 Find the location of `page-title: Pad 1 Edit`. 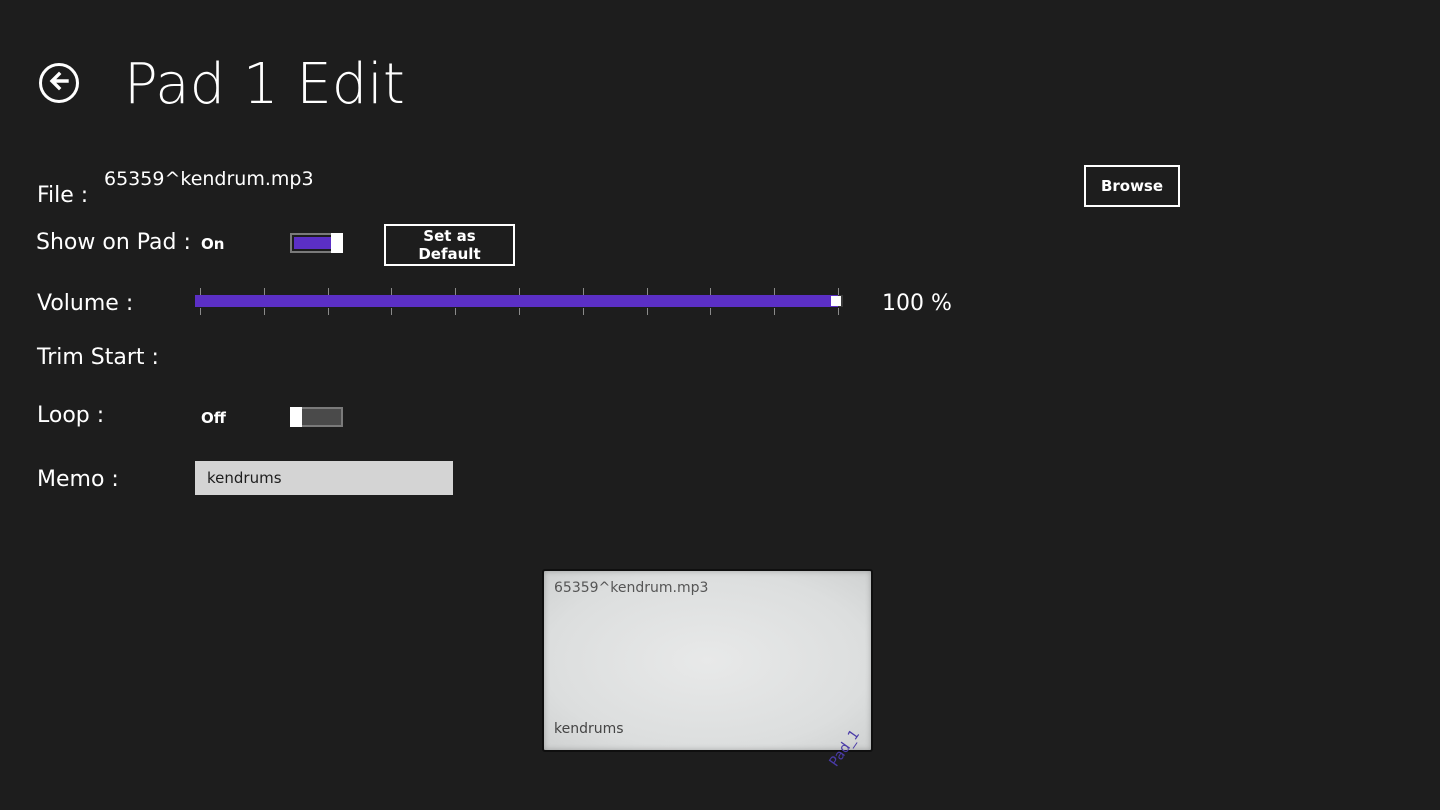

page-title: Pad 1 Edit is located at coordinates (264, 84).